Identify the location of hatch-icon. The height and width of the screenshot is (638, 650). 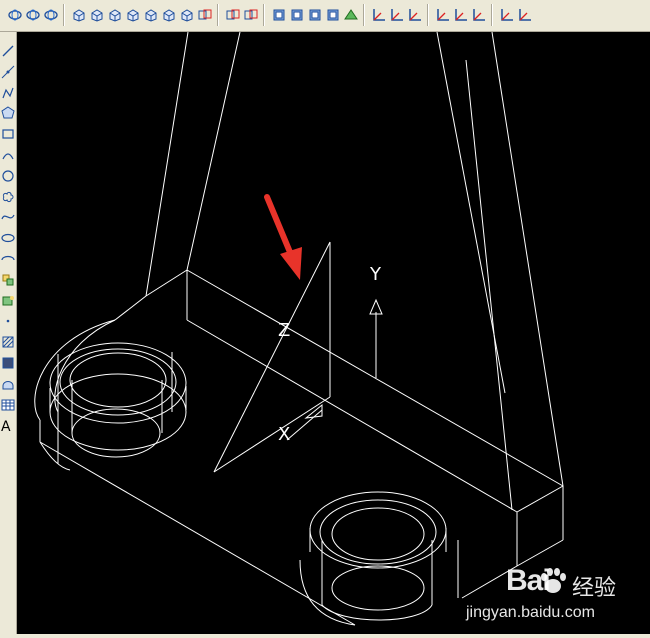
(8, 342).